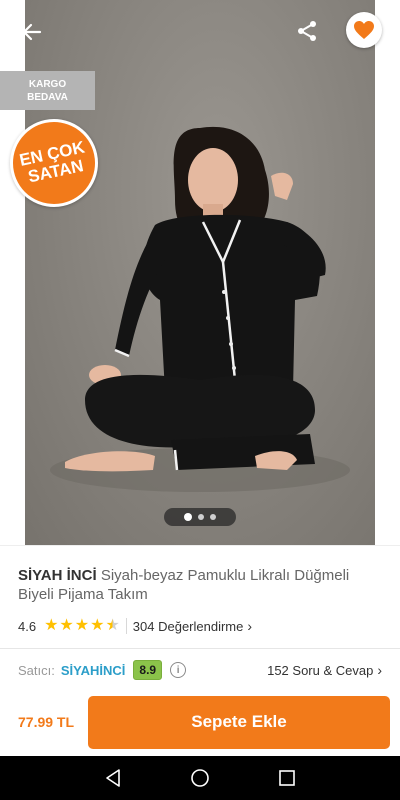  Describe the element at coordinates (112, 625) in the screenshot. I see `star-half-icon: ★` at that location.